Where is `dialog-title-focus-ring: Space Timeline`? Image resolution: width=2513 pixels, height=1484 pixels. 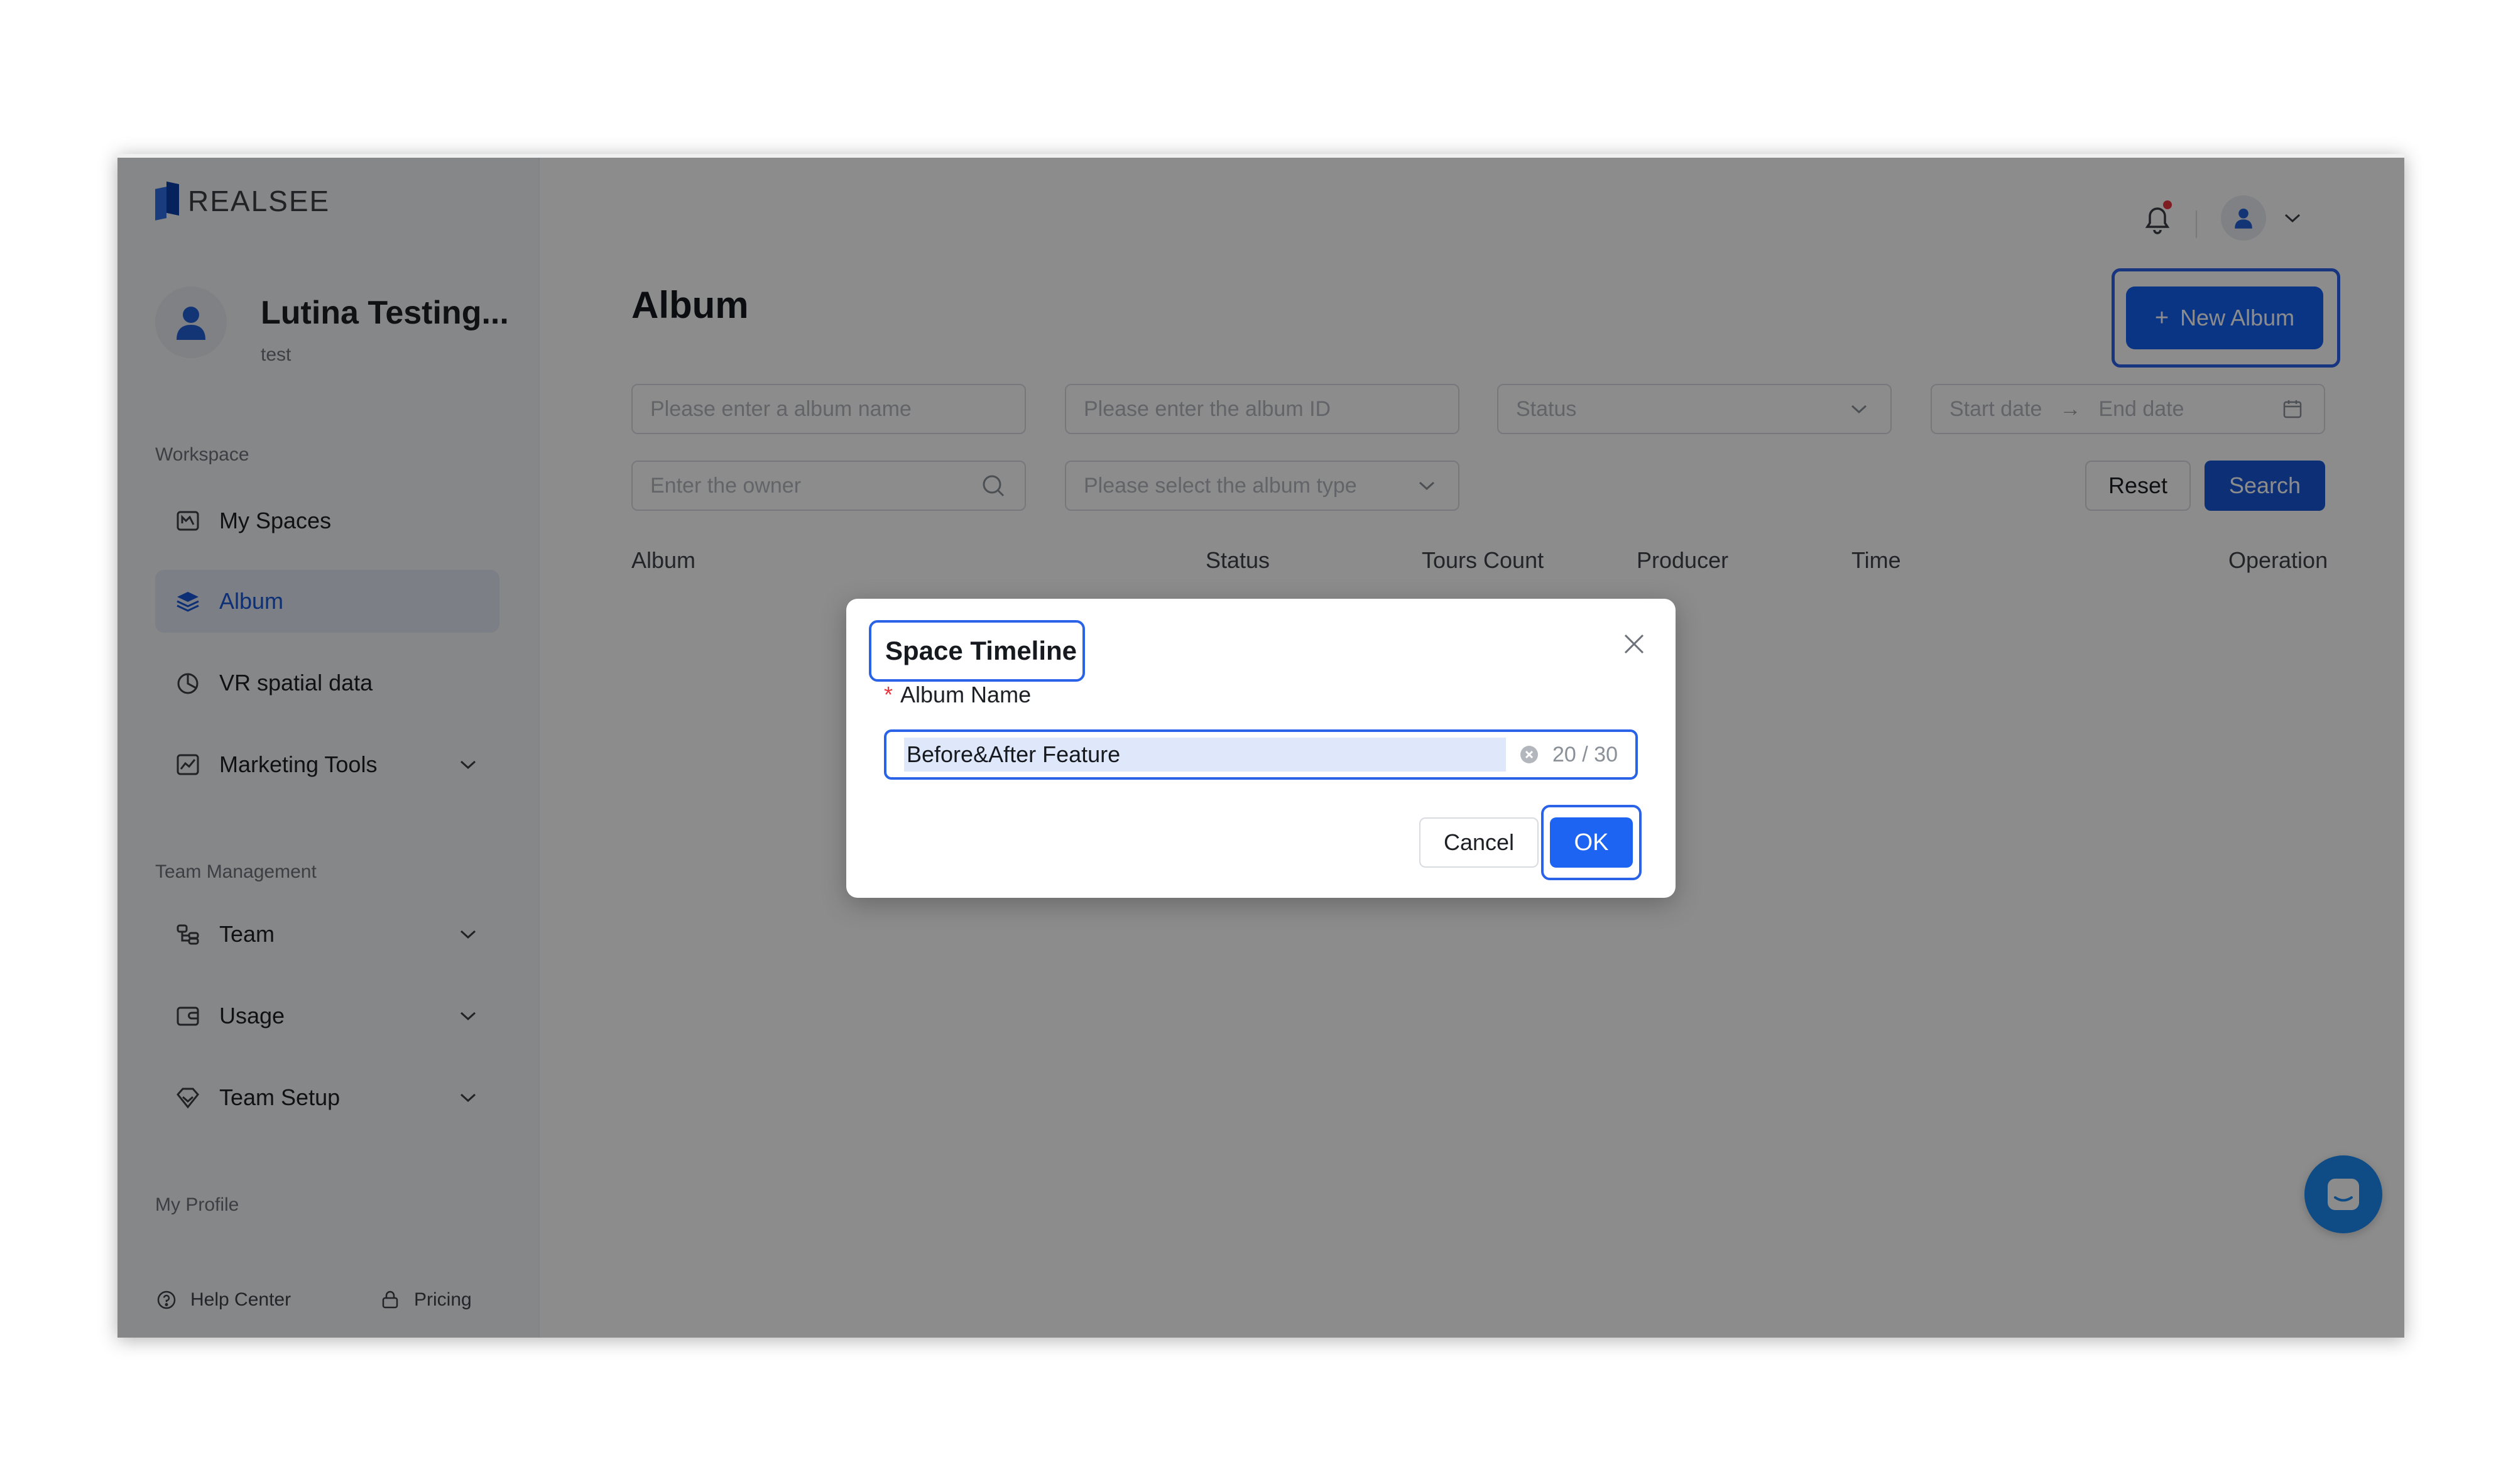
dialog-title-focus-ring: Space Timeline is located at coordinates (977, 651).